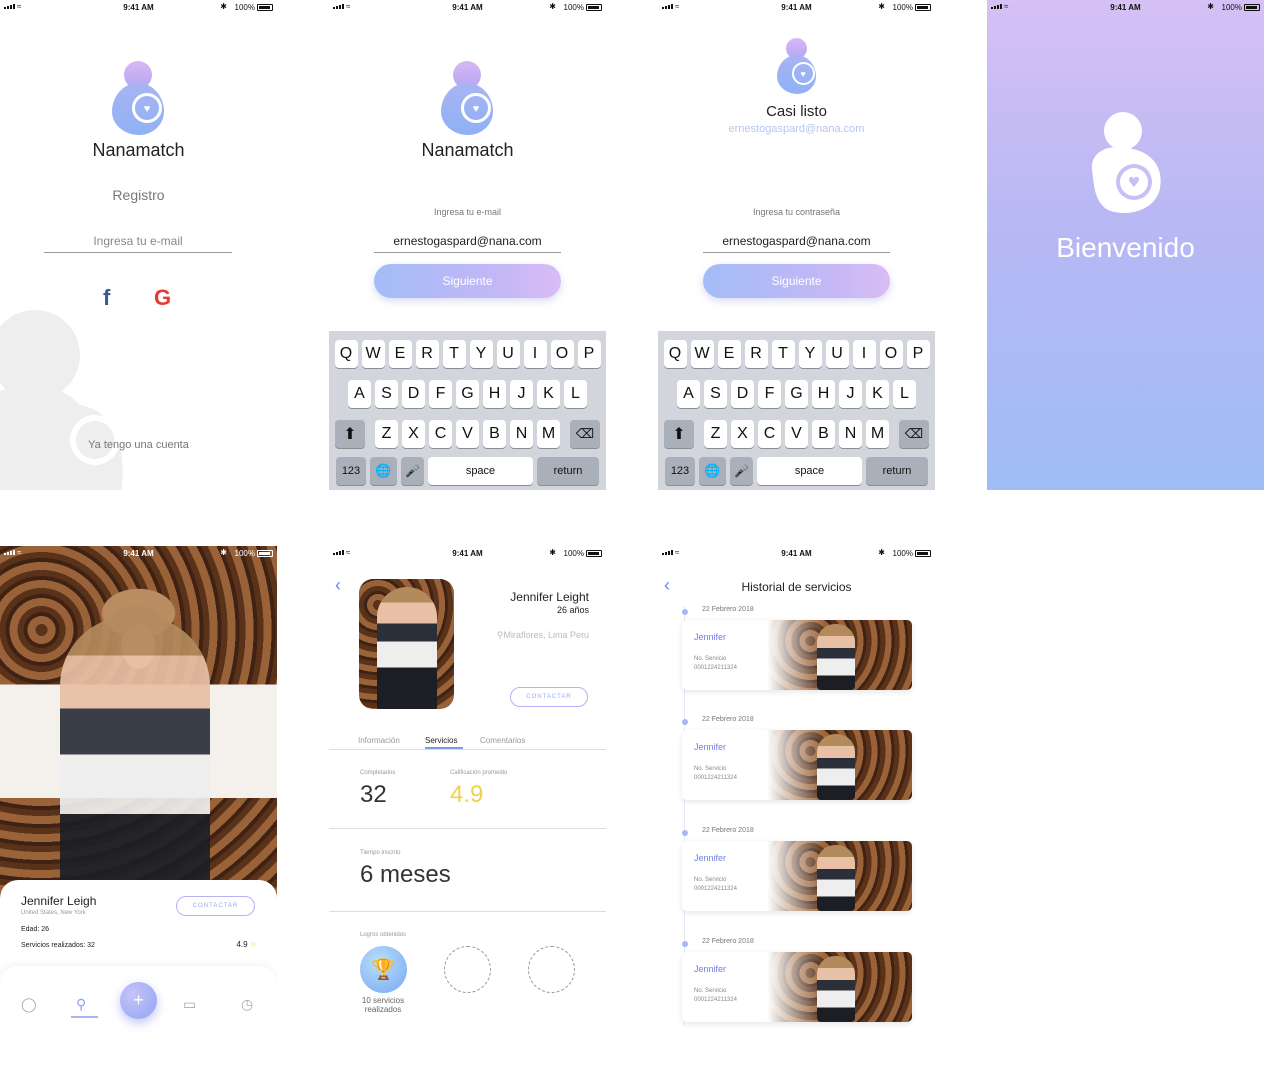 This screenshot has width=1280, height=1068. What do you see at coordinates (81, 1004) in the screenshot?
I see `search-tab-icon: ⚲` at bounding box center [81, 1004].